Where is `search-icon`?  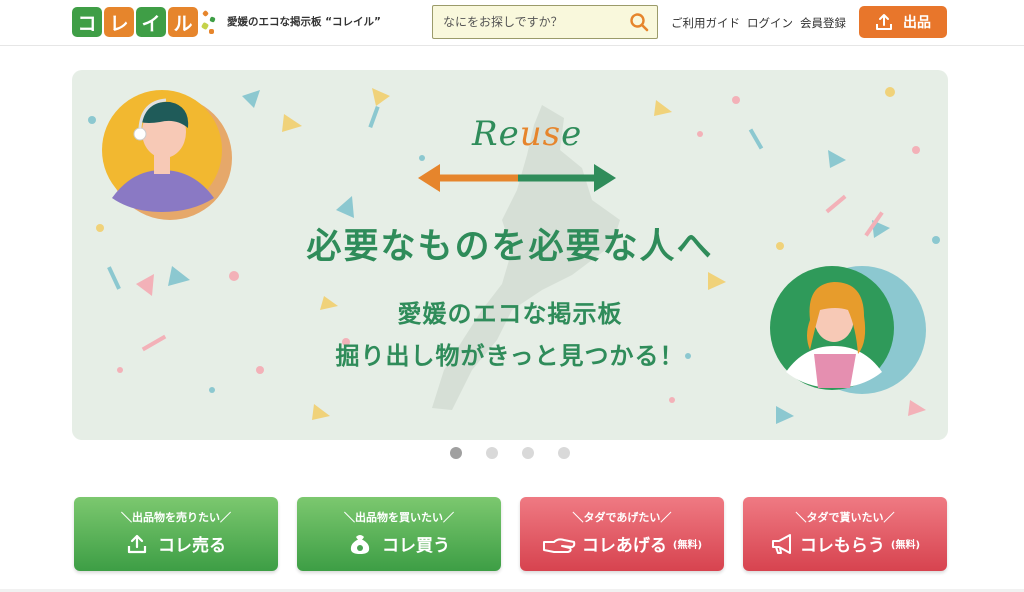
search-icon is located at coordinates (639, 22).